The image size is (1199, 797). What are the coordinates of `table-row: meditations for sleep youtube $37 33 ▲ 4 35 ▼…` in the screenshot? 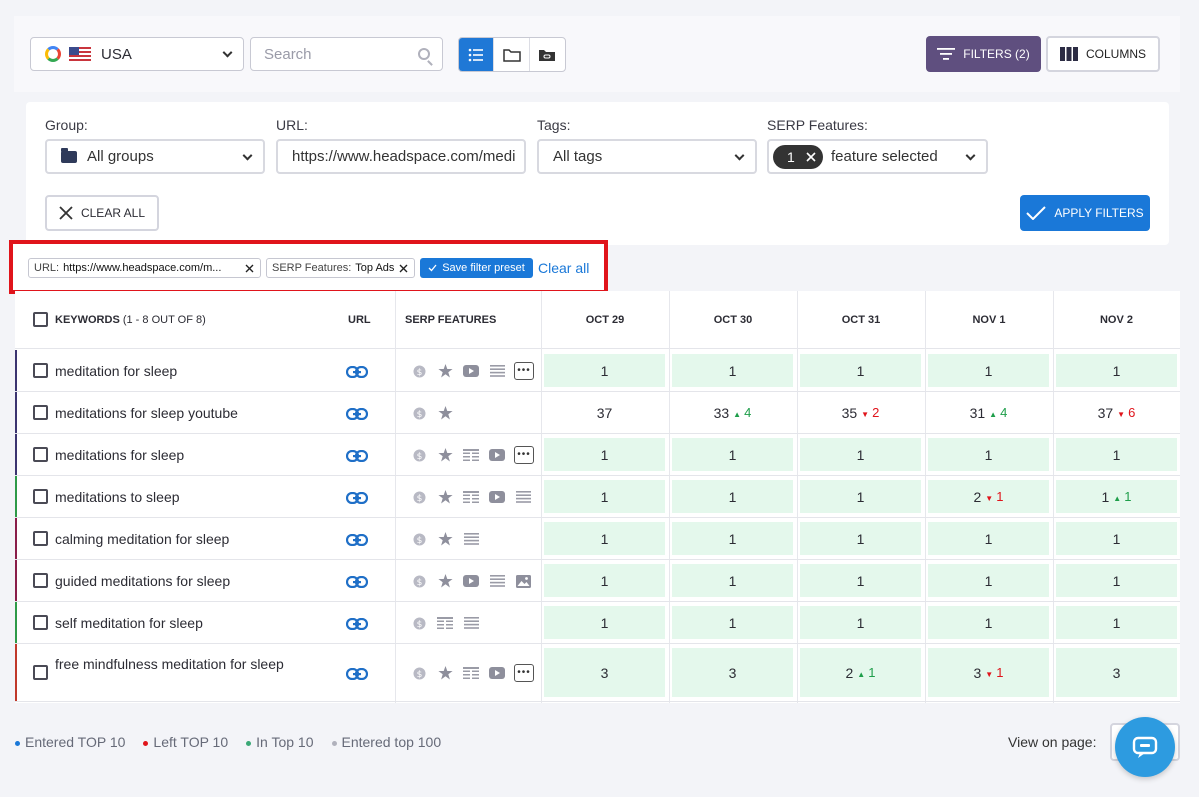 It's located at (597, 413).